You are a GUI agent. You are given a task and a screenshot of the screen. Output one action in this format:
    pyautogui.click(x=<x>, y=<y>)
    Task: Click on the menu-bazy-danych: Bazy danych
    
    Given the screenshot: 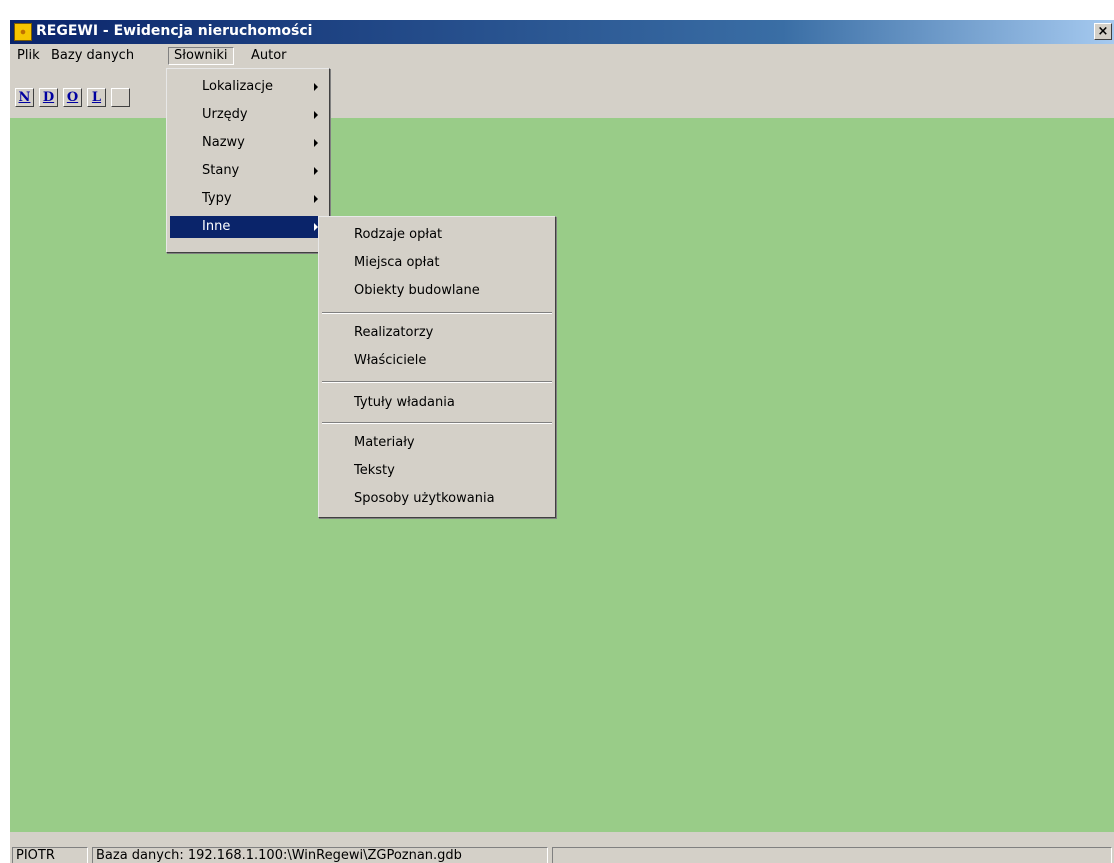 What is the action you would take?
    pyautogui.click(x=92, y=56)
    